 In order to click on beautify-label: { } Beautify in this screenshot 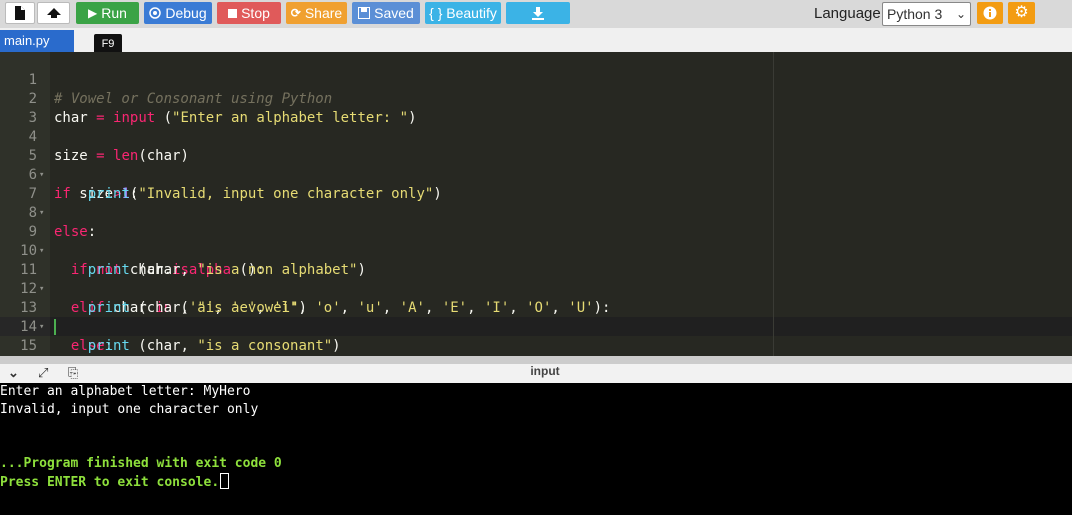, I will do `click(463, 13)`.